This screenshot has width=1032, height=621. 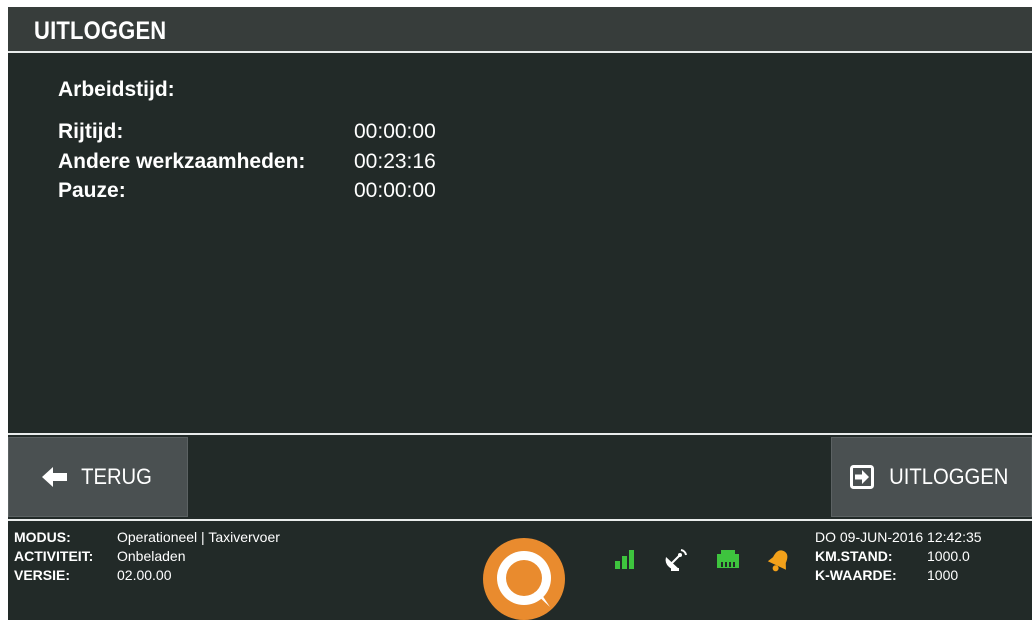 What do you see at coordinates (395, 161) in the screenshot?
I see `row-value-andere-werkzaamheden: 00:23:16` at bounding box center [395, 161].